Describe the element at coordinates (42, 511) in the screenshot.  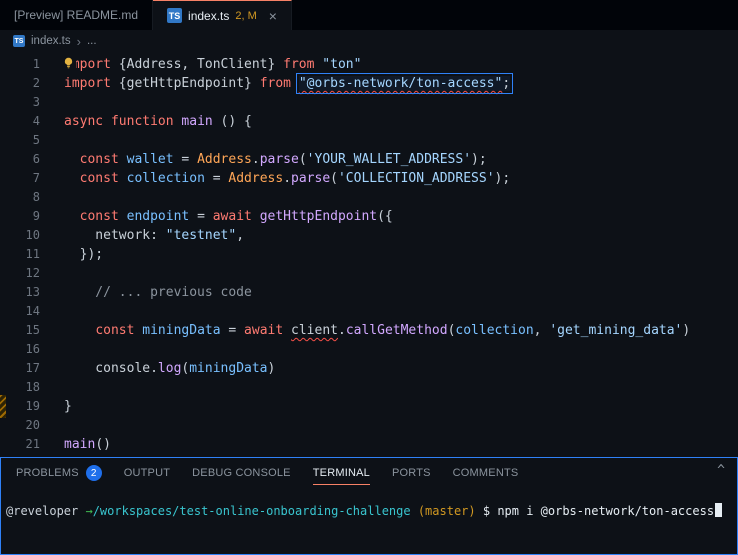
I see `terminal-user: @reveloper` at that location.